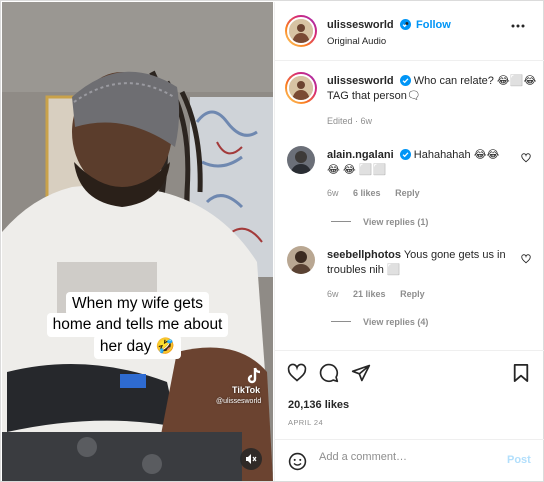 The height and width of the screenshot is (482, 544). What do you see at coordinates (433, 25) in the screenshot?
I see `follow-button: Follow` at bounding box center [433, 25].